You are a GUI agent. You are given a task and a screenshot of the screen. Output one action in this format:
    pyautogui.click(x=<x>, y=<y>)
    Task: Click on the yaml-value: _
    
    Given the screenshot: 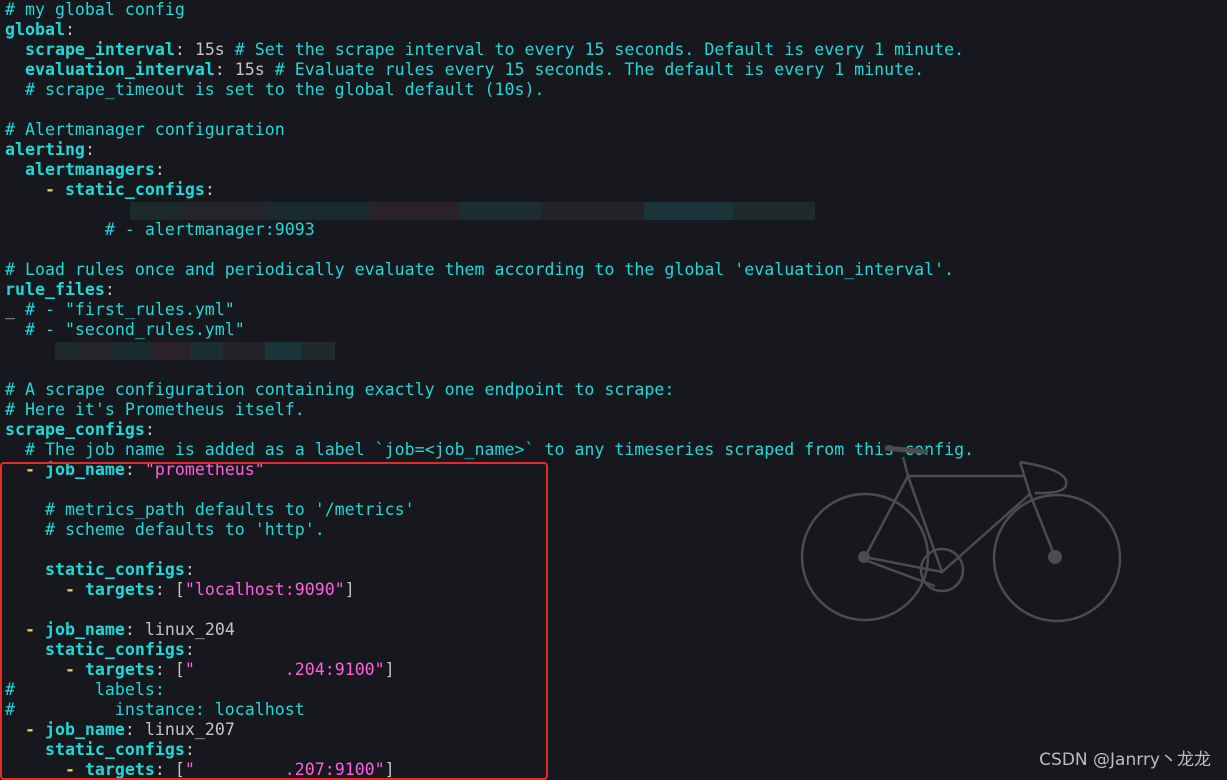 What is the action you would take?
    pyautogui.click(x=15, y=309)
    